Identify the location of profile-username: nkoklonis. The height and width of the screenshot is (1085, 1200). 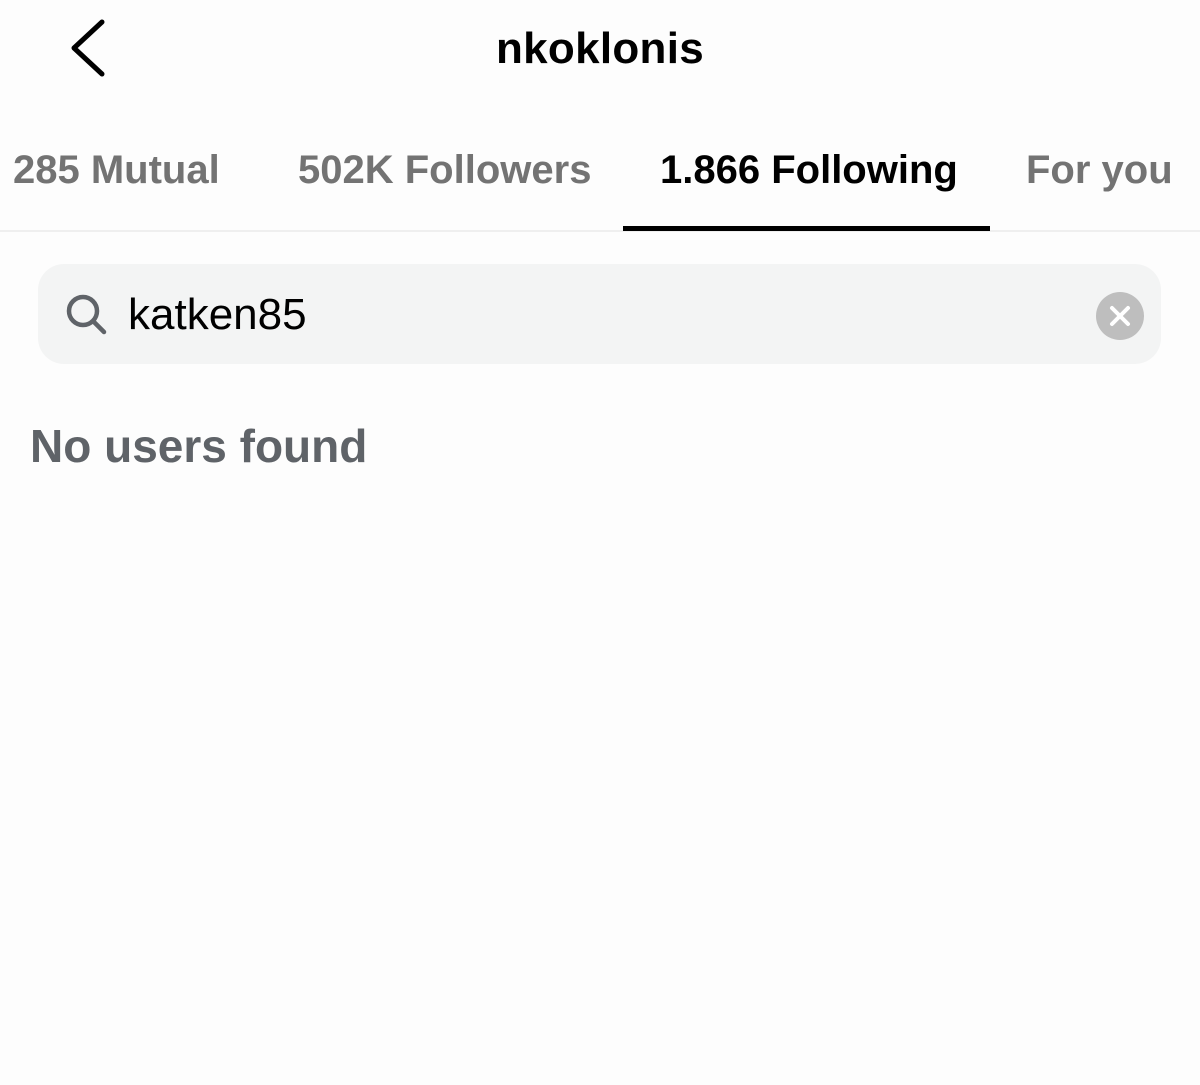
(600, 48).